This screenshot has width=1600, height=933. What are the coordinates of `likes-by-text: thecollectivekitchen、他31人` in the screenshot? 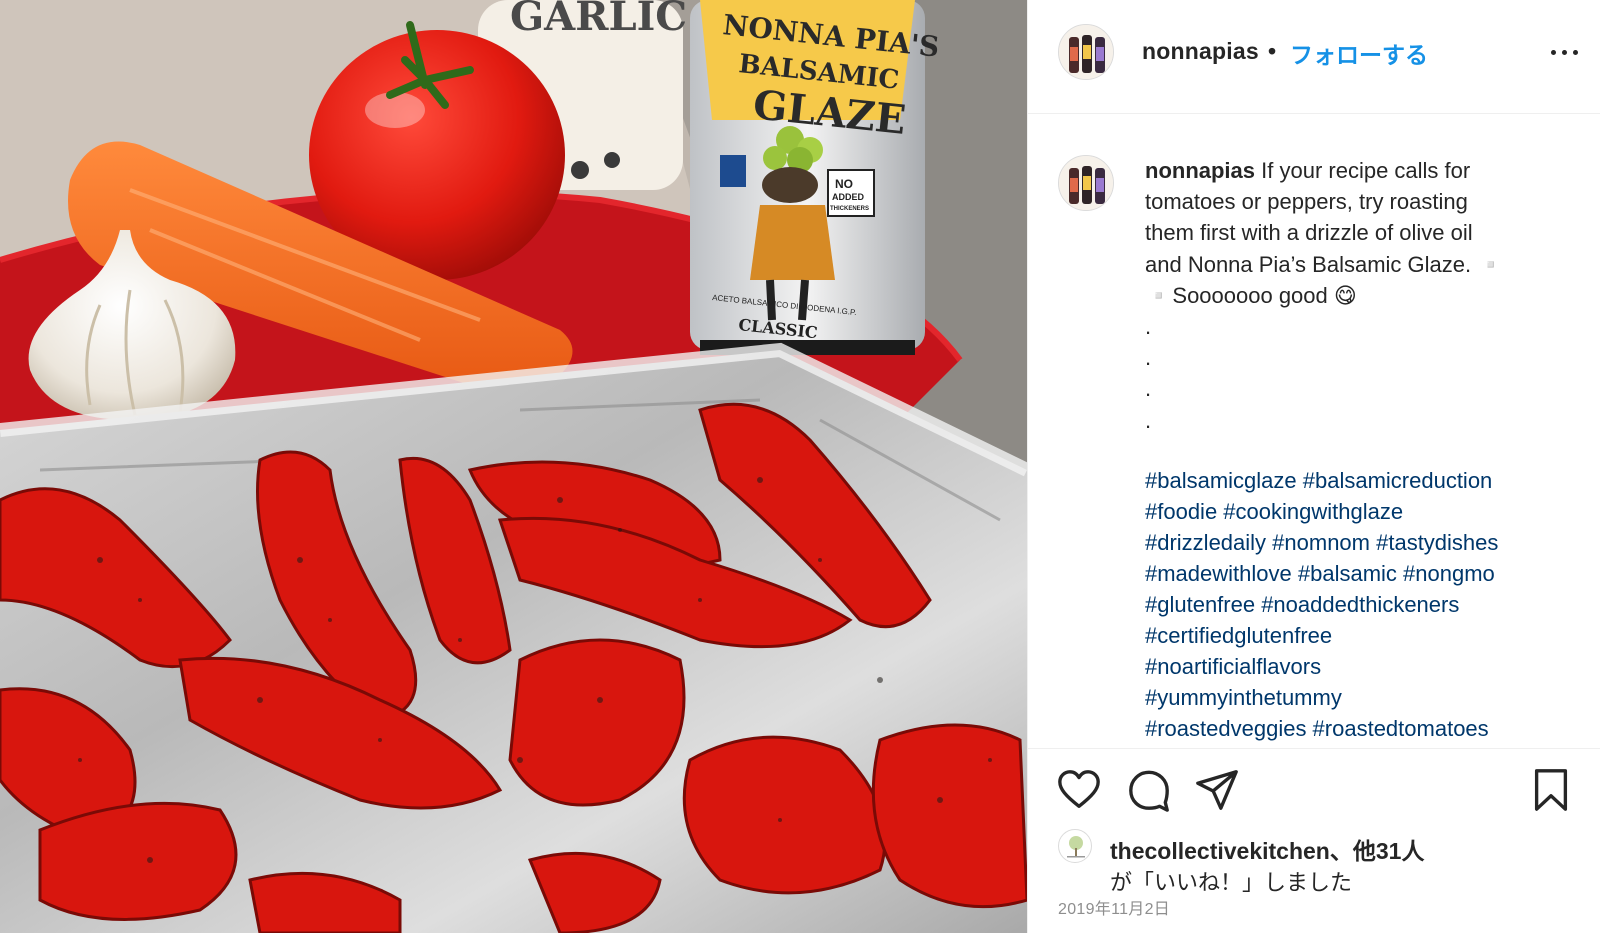 It's located at (1267, 849).